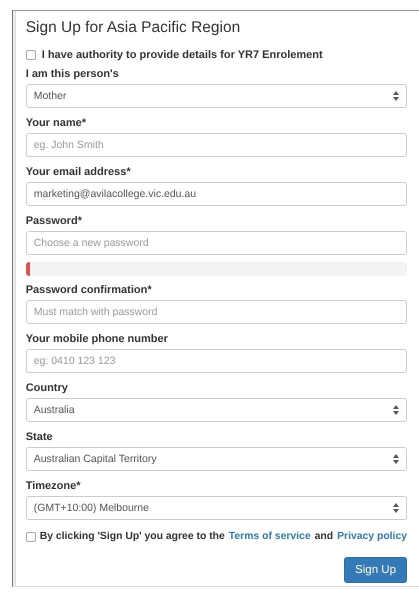 This screenshot has width=419, height=596. Describe the element at coordinates (76, 172) in the screenshot. I see `field-label: Your email address` at that location.